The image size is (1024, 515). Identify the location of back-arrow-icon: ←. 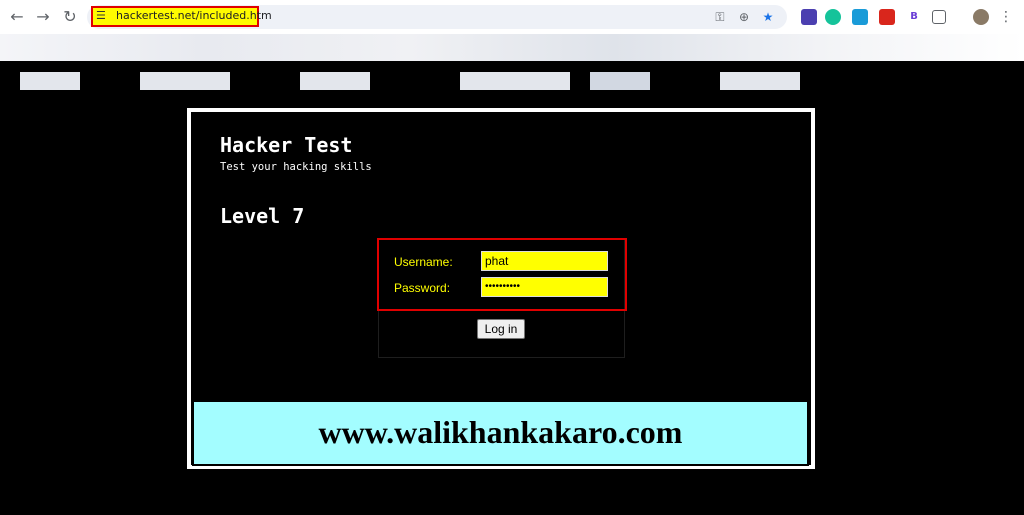
(17, 17).